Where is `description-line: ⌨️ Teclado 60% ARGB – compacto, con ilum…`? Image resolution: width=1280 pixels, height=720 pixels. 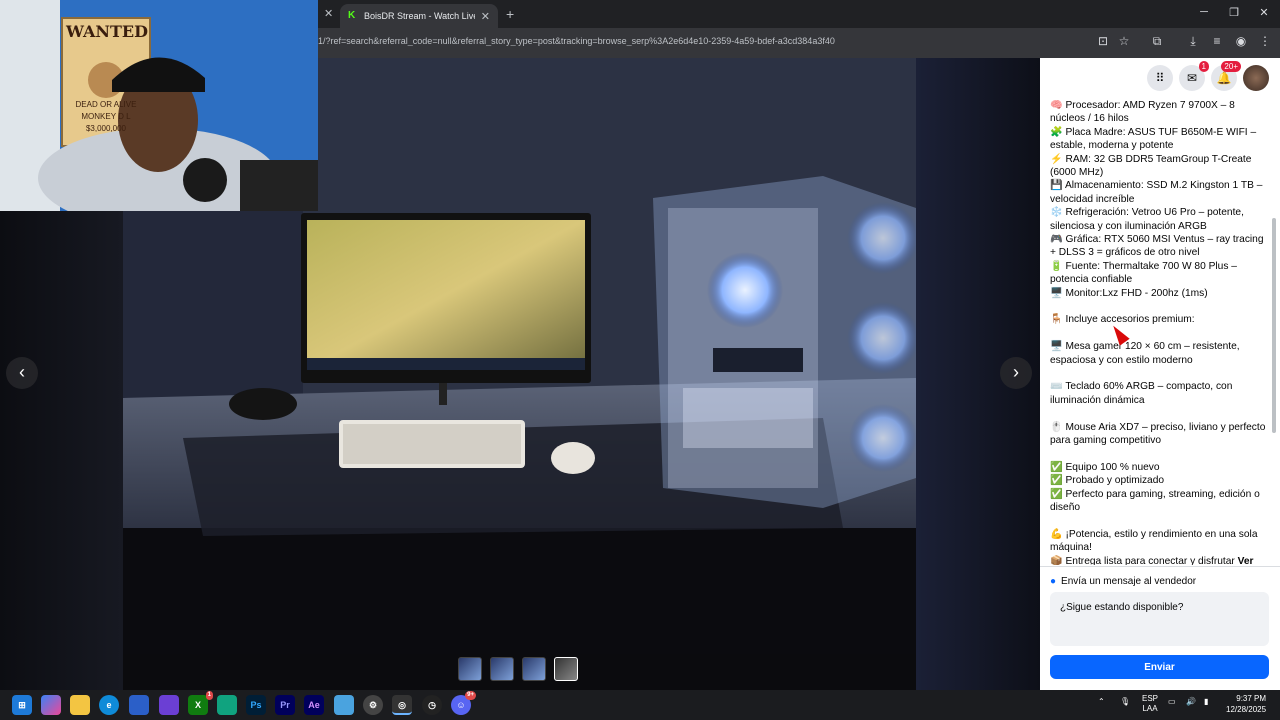 description-line: ⌨️ Teclado 60% ARGB – compacto, con ilum… is located at coordinates (1141, 393).